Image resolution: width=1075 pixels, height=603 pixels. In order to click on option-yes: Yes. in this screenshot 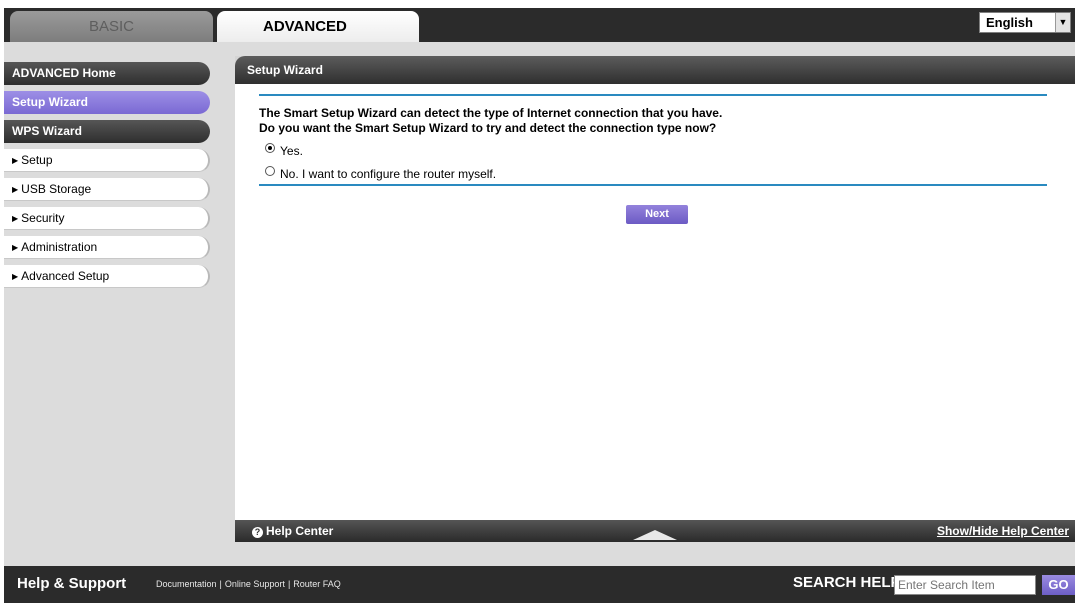, I will do `click(284, 150)`.